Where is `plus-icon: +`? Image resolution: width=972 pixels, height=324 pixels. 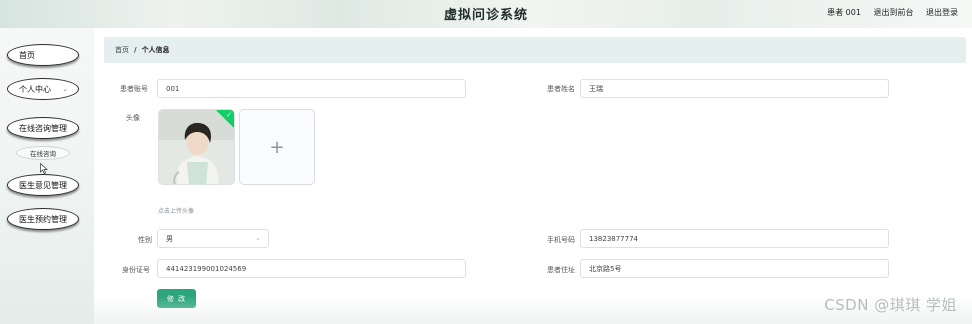
plus-icon: + is located at coordinates (277, 147).